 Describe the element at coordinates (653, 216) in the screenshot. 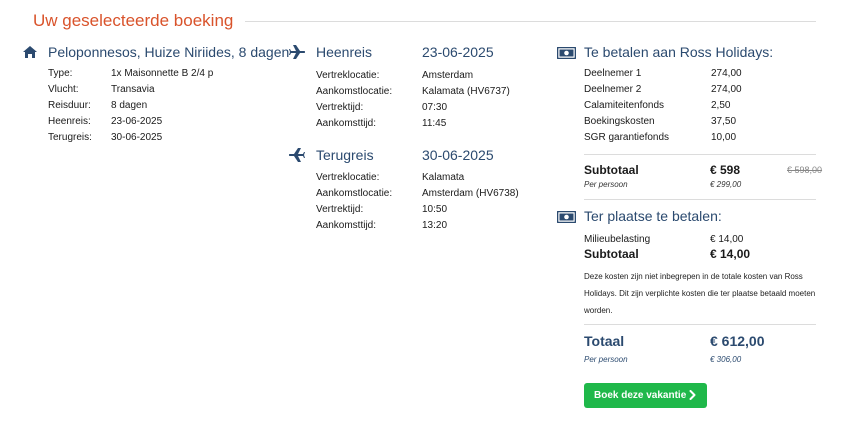

I see `pay-local-title: Ter plaatse te betalen:` at that location.